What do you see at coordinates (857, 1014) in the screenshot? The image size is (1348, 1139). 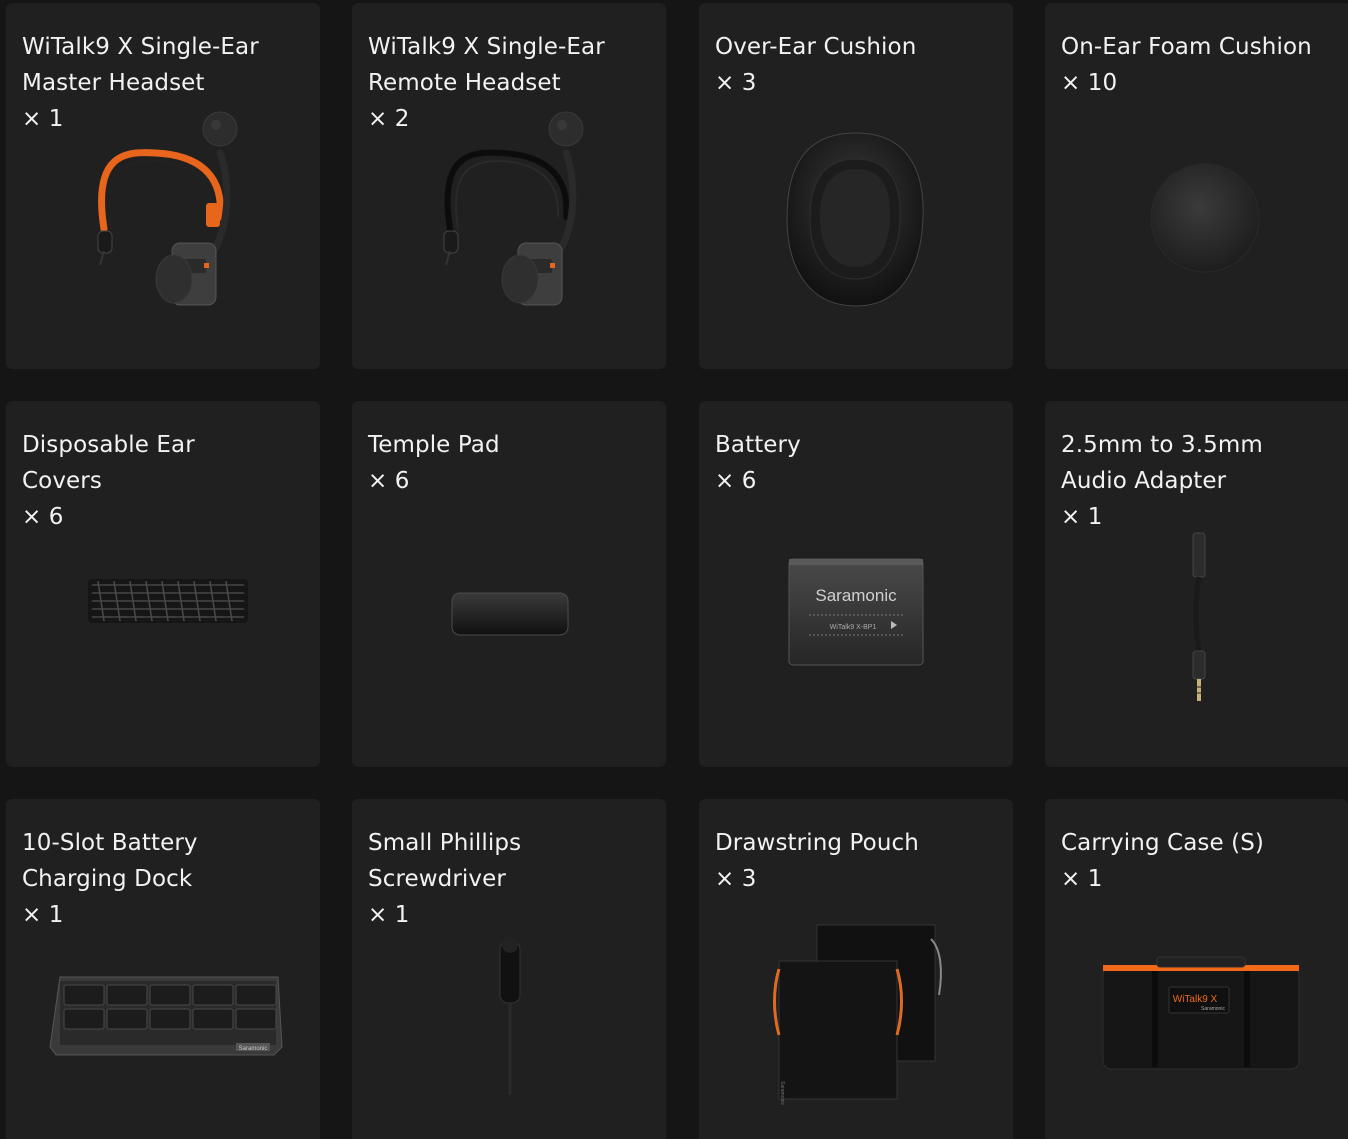 I see `drawstring-pouch-image: Saramonic` at bounding box center [857, 1014].